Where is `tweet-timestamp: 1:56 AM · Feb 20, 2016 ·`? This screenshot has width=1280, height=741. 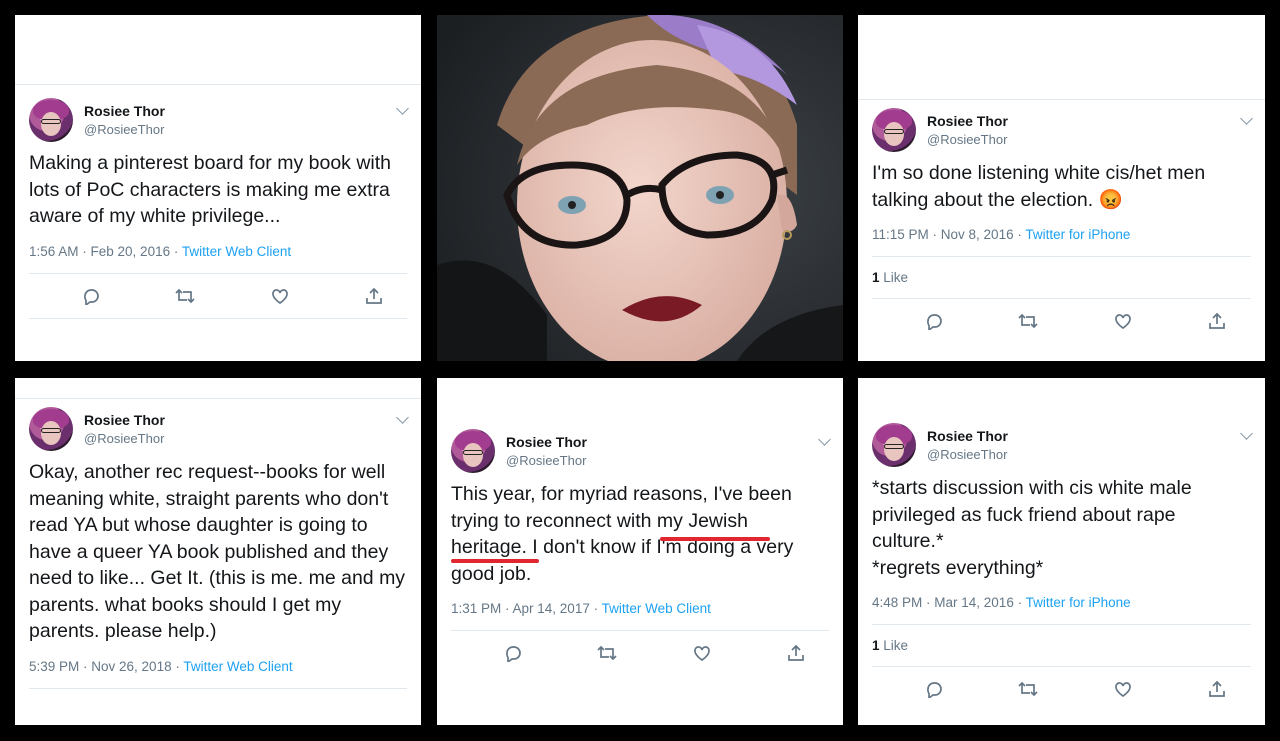 tweet-timestamp: 1:56 AM · Feb 20, 2016 · is located at coordinates (105, 251).